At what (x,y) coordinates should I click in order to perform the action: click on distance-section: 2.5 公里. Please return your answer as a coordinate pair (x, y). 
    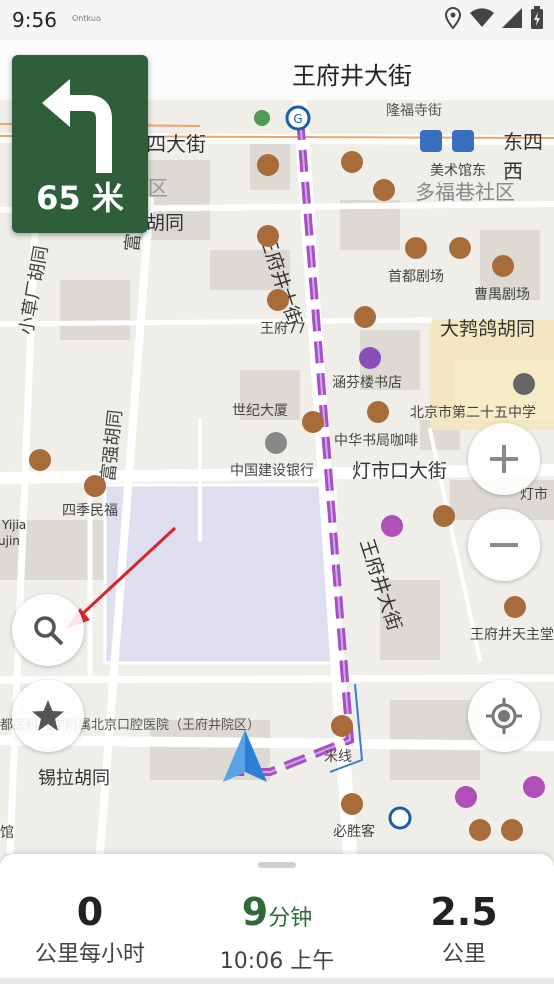
    Looking at the image, I should click on (464, 929).